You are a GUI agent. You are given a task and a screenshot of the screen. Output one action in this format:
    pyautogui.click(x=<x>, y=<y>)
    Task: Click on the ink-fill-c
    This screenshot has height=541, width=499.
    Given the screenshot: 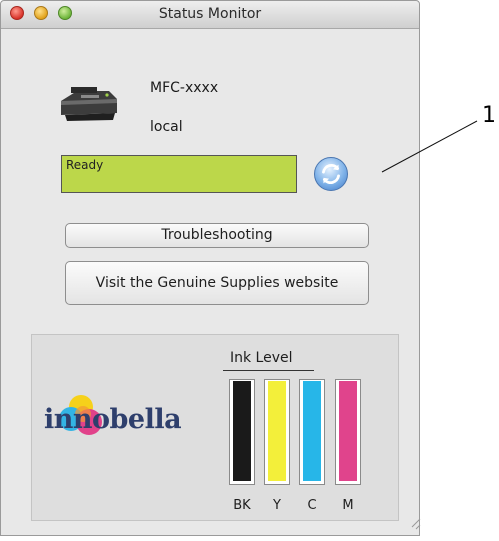 What is the action you would take?
    pyautogui.click(x=312, y=431)
    